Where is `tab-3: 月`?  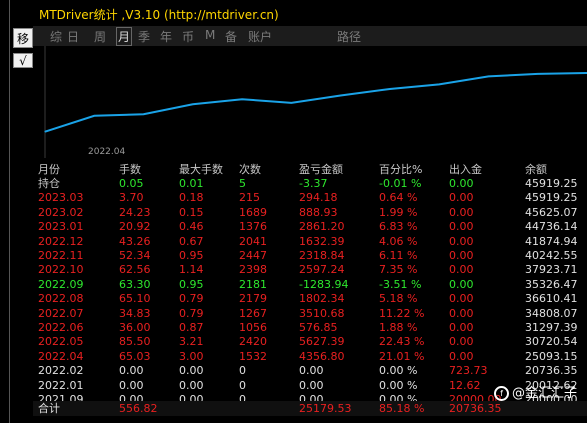 tab-3: 月 is located at coordinates (124, 36).